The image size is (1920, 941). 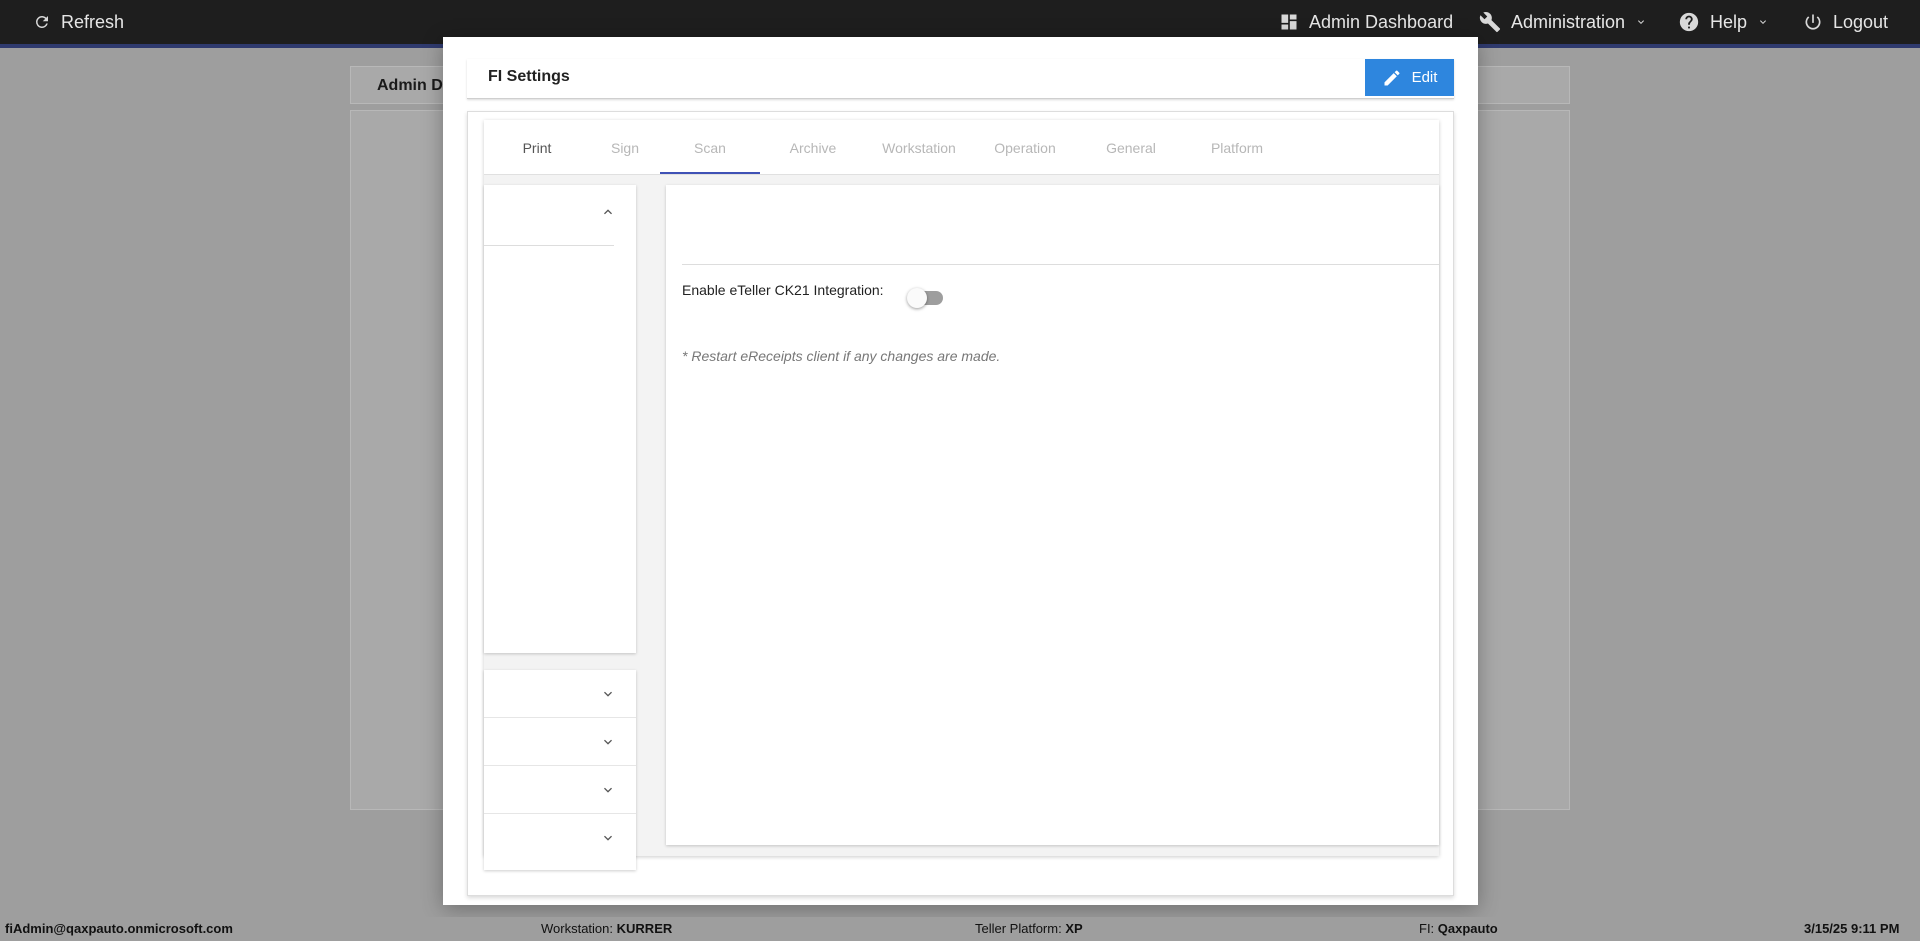 What do you see at coordinates (577, 928) in the screenshot?
I see `workstation-label: Workstation:` at bounding box center [577, 928].